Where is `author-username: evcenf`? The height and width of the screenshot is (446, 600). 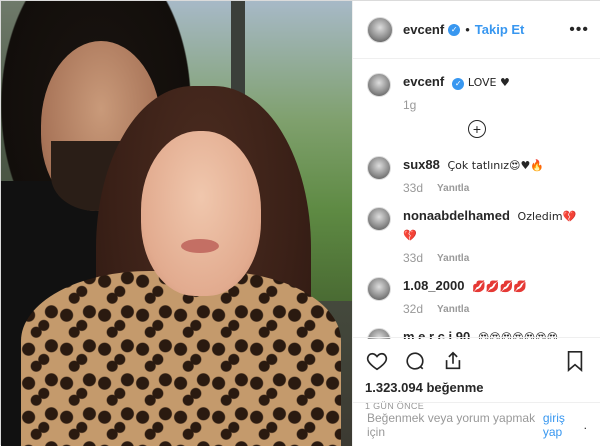 author-username: evcenf is located at coordinates (423, 29).